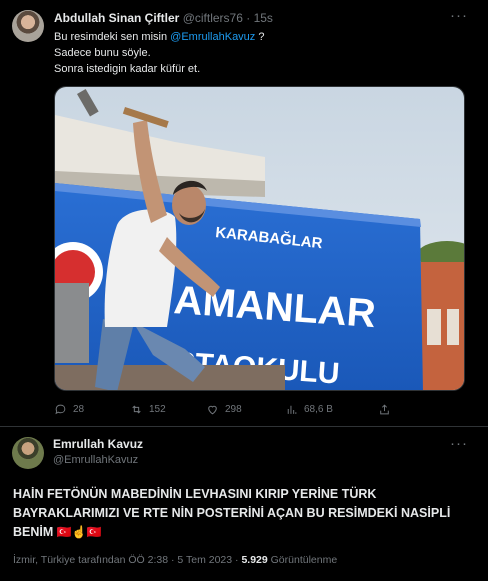  I want to click on tweet-line-2: Sadece bunu söyle., so click(102, 53).